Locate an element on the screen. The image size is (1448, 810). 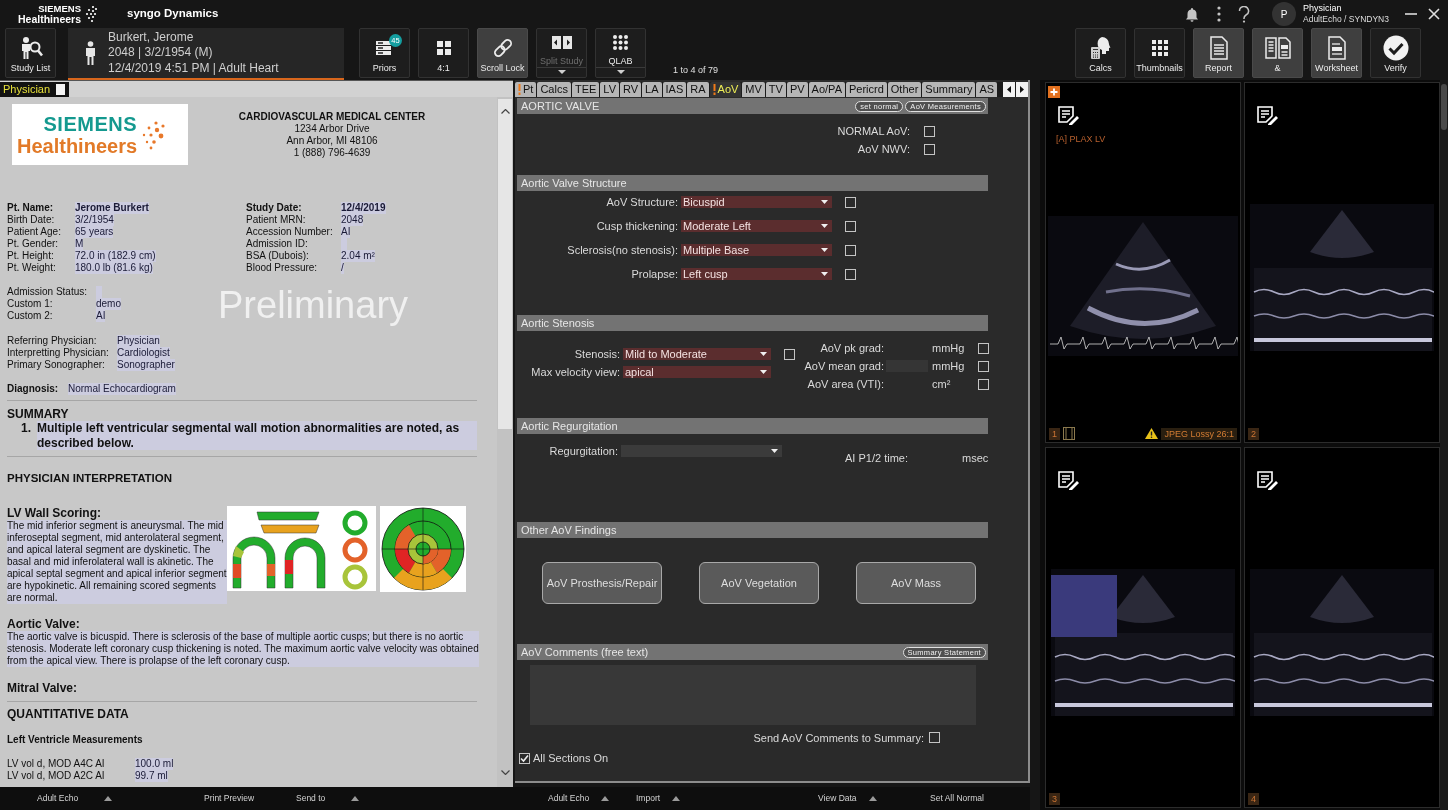
avatar-initial: P is located at coordinates (1284, 14).